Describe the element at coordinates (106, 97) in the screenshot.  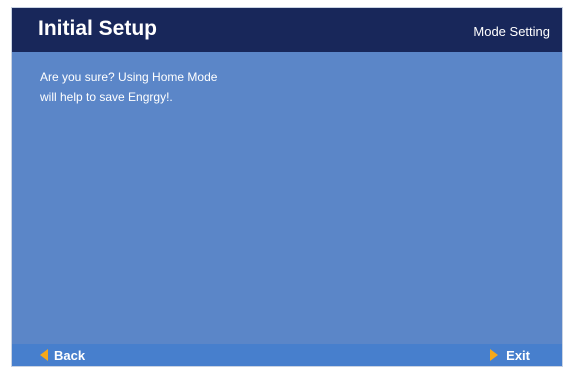
I see `message-line-2: will help to save Engrgy!.` at that location.